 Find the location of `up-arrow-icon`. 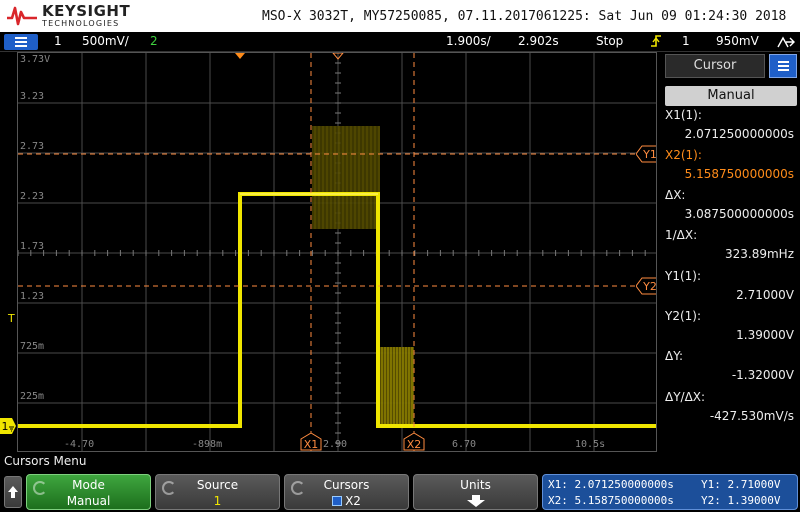

up-arrow-icon is located at coordinates (13, 492).